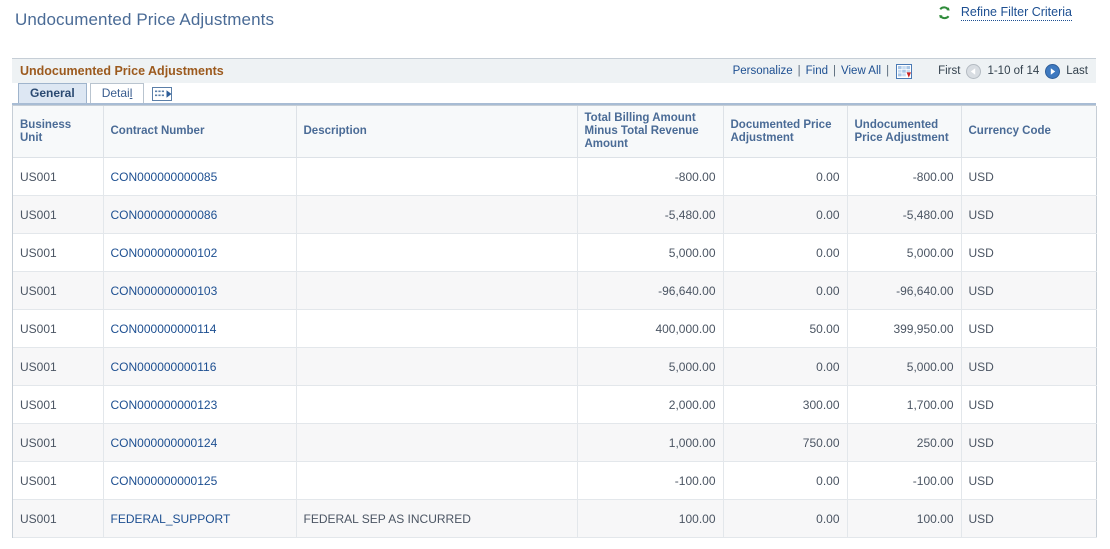 The height and width of the screenshot is (549, 1110). Describe the element at coordinates (785, 328) in the screenshot. I see `cell-documented-price-adjustment: 50.00` at that location.